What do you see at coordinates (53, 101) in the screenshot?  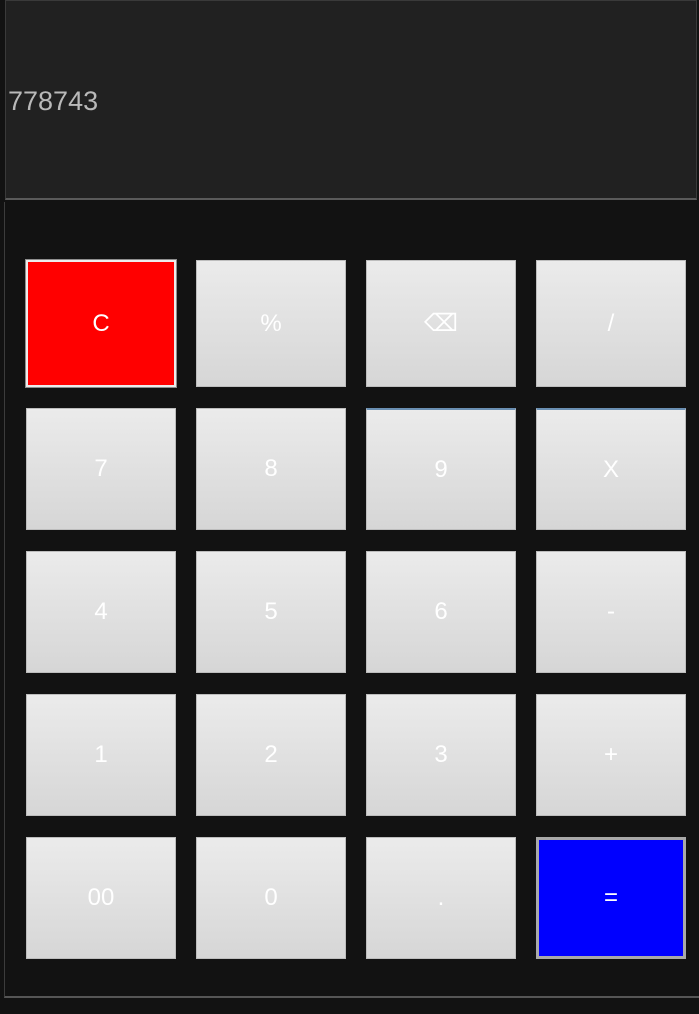 I see `display-value: 778743` at bounding box center [53, 101].